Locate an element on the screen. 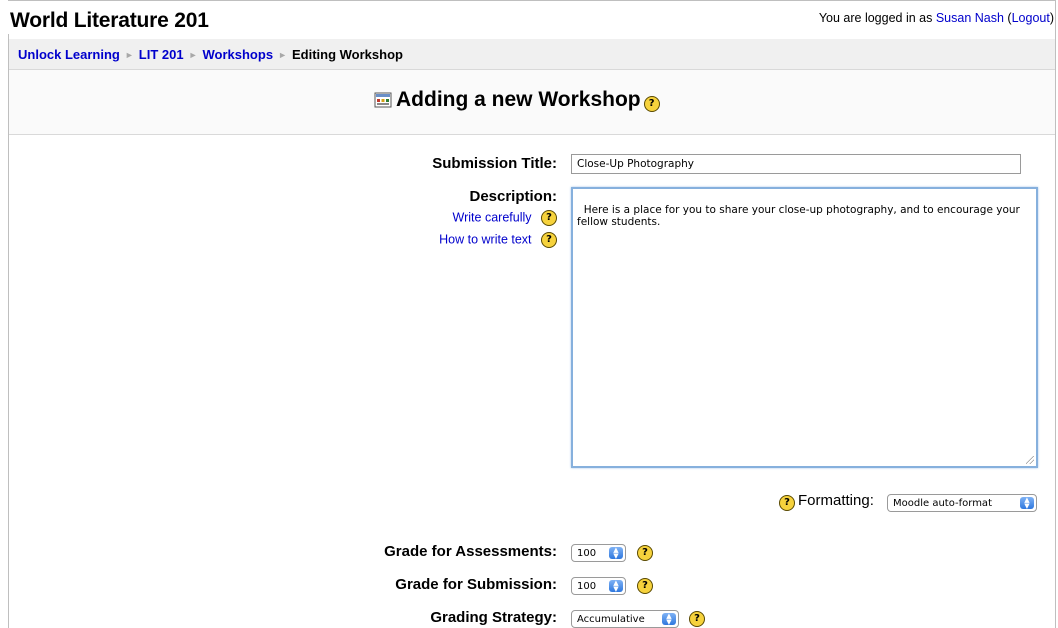 The width and height of the screenshot is (1058, 628). grading-strategy-select: Accumulative ▲ ▼ is located at coordinates (625, 619).